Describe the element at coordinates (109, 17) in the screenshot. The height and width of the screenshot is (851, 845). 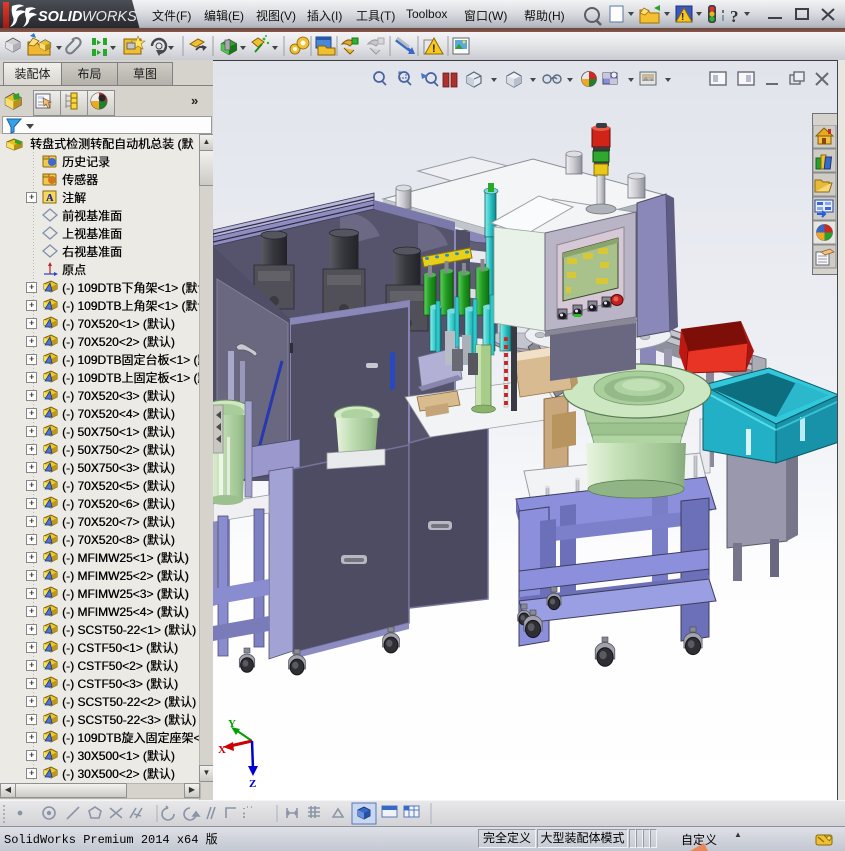
I see `svg-text: WORKS` at that location.